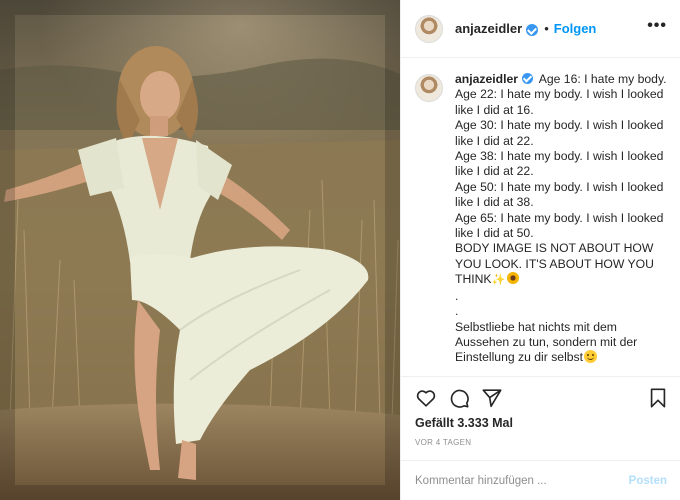  What do you see at coordinates (546, 341) in the screenshot?
I see `caption-line: Aussehen zu tun, sondern mit der` at bounding box center [546, 341].